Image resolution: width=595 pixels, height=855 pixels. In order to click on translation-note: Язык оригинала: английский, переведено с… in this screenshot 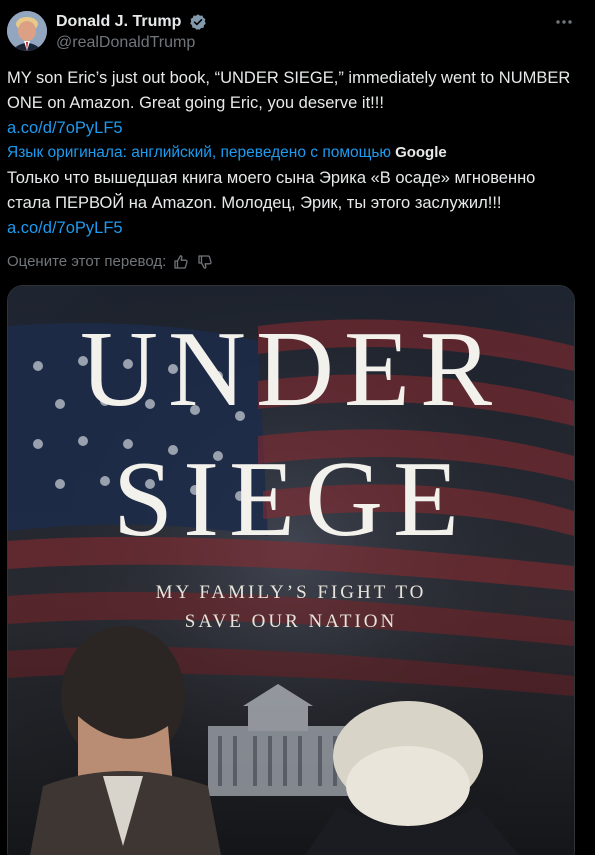, I will do `click(227, 153)`.